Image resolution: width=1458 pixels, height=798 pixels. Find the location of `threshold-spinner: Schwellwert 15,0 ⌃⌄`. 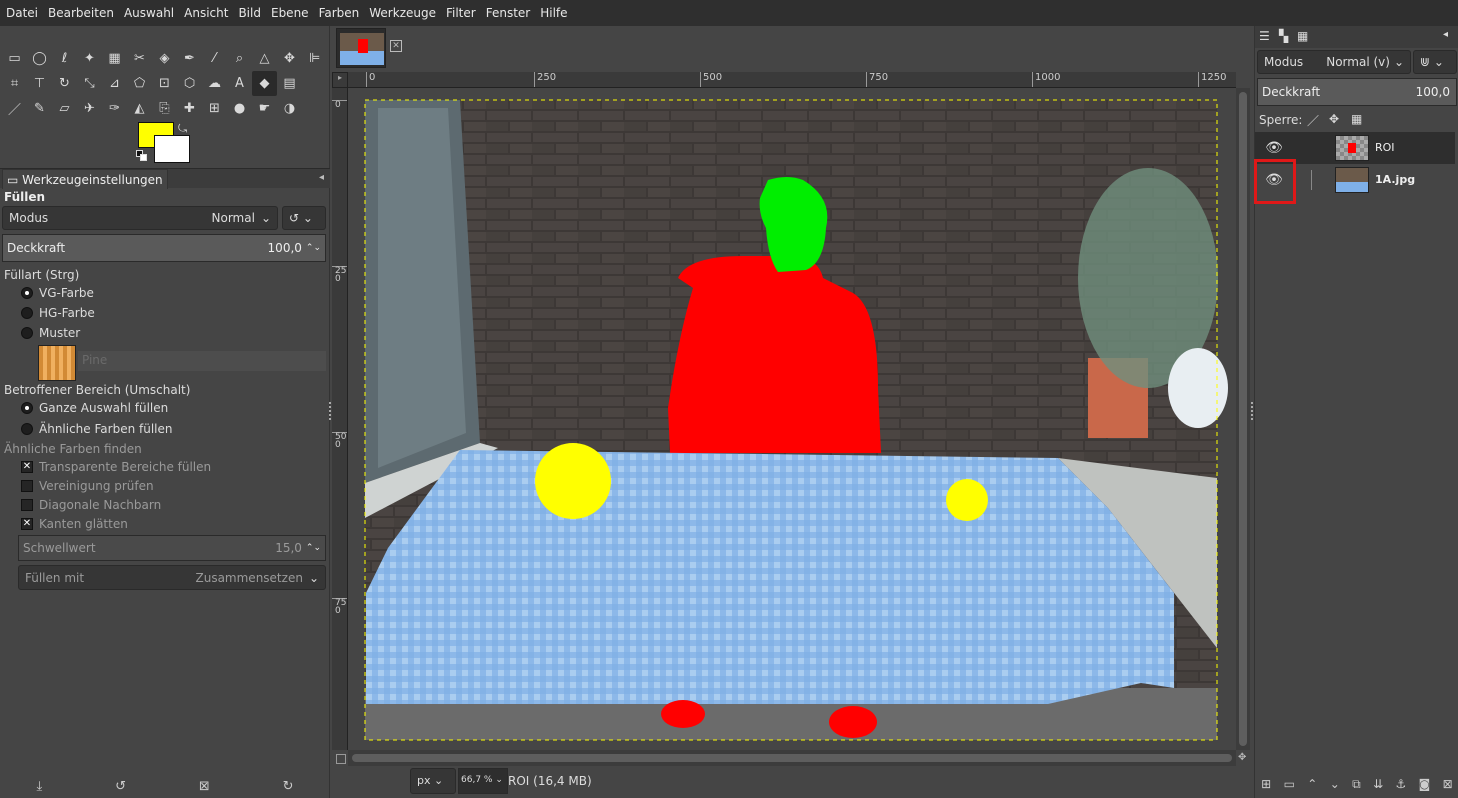

threshold-spinner: Schwellwert 15,0 ⌃⌄ is located at coordinates (172, 548).